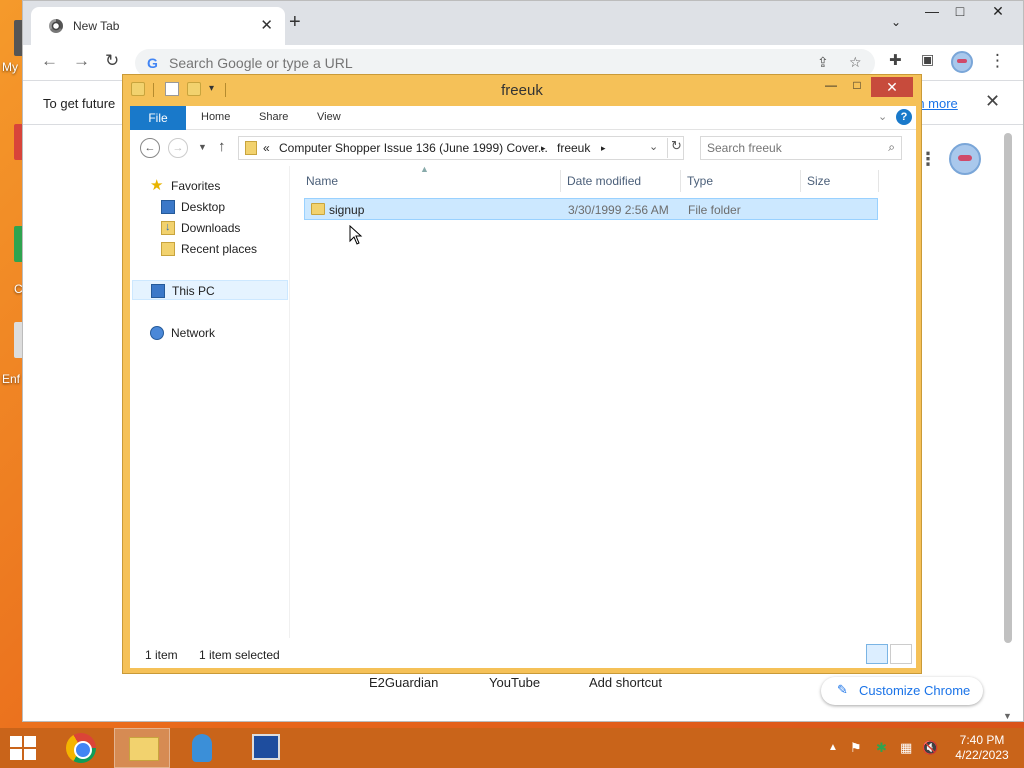 The width and height of the screenshot is (1024, 768). Describe the element at coordinates (700, 181) in the screenshot. I see `column-header-type: Type` at that location.